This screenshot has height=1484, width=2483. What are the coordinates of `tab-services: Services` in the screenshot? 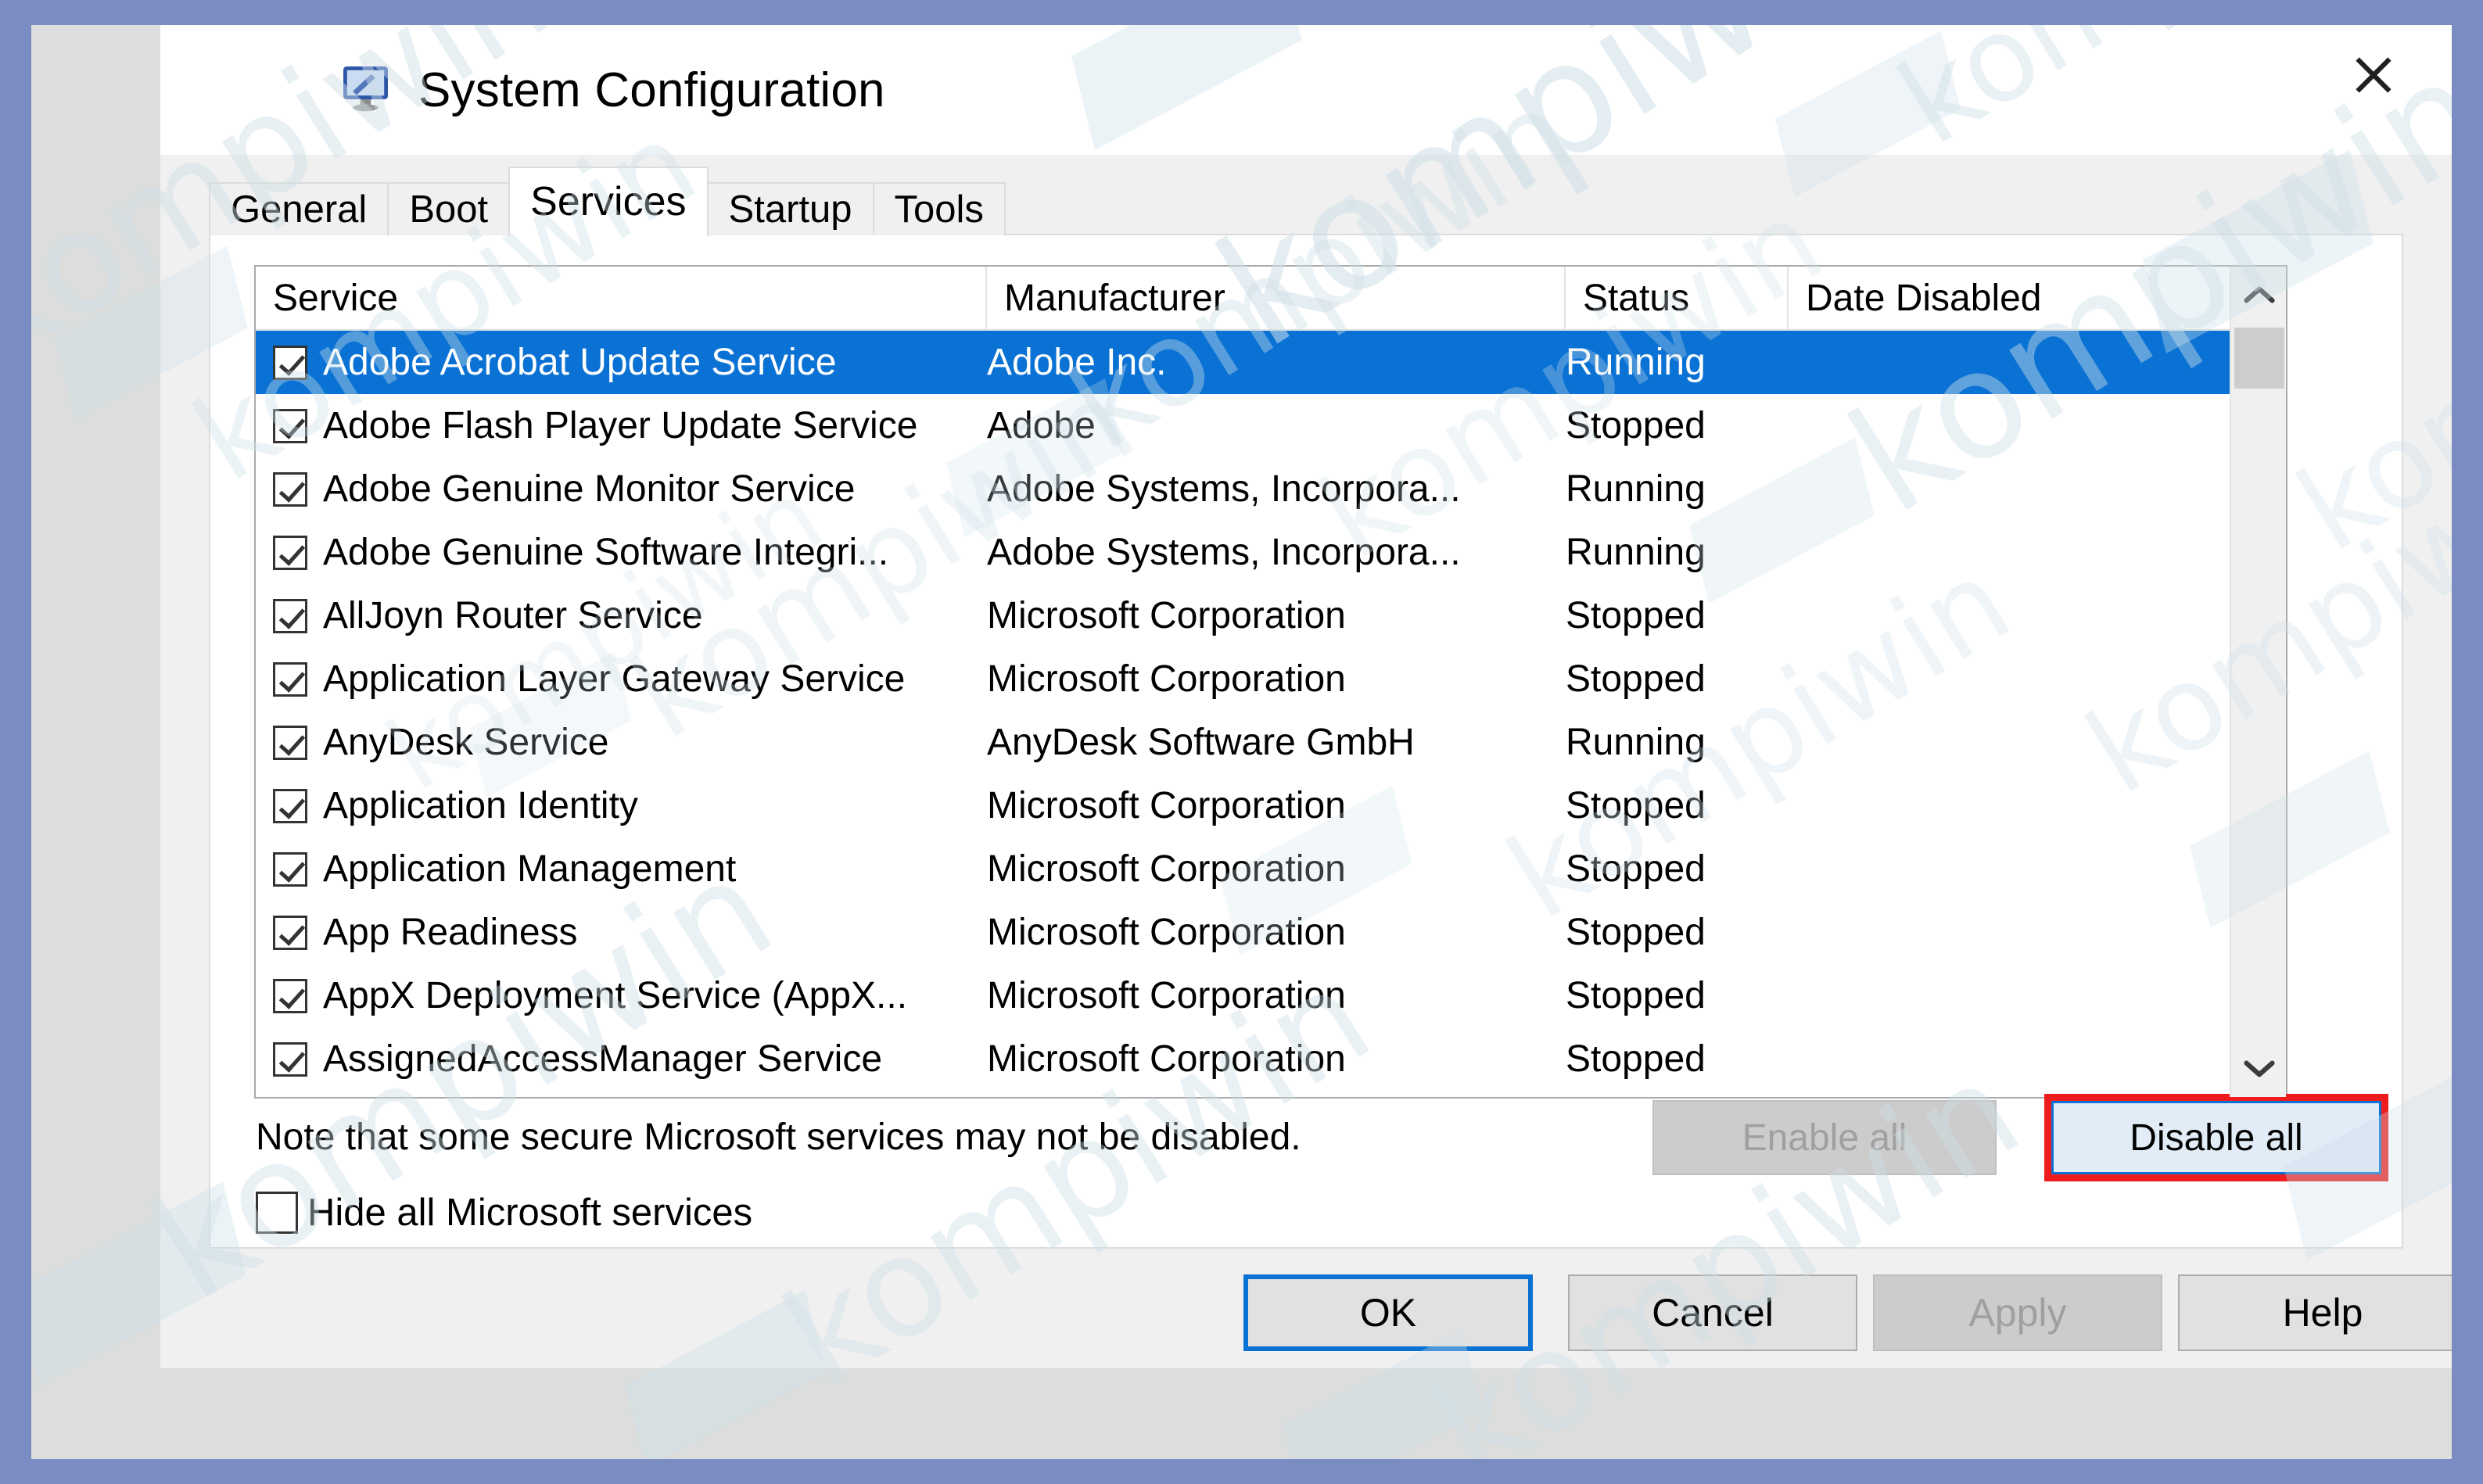 It's located at (608, 202).